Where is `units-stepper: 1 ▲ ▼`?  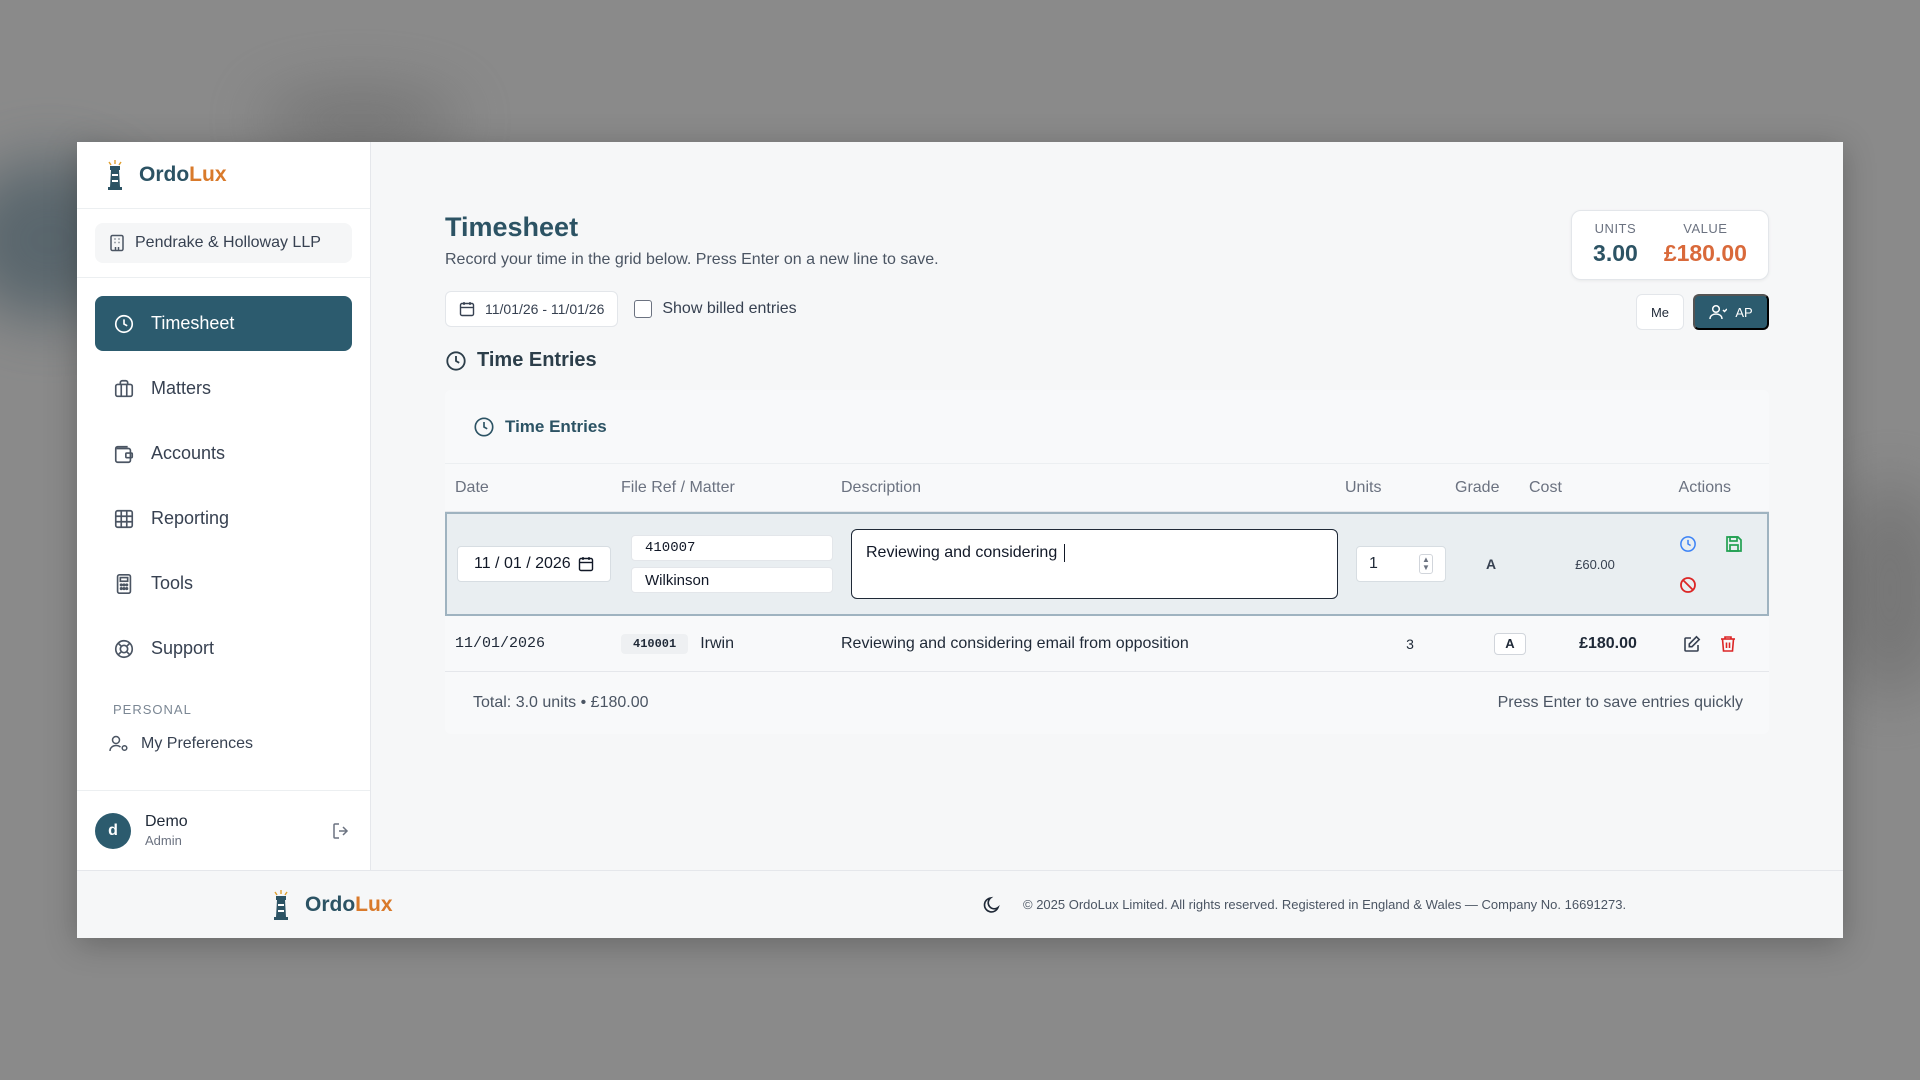
units-stepper: 1 ▲ ▼ is located at coordinates (1401, 564).